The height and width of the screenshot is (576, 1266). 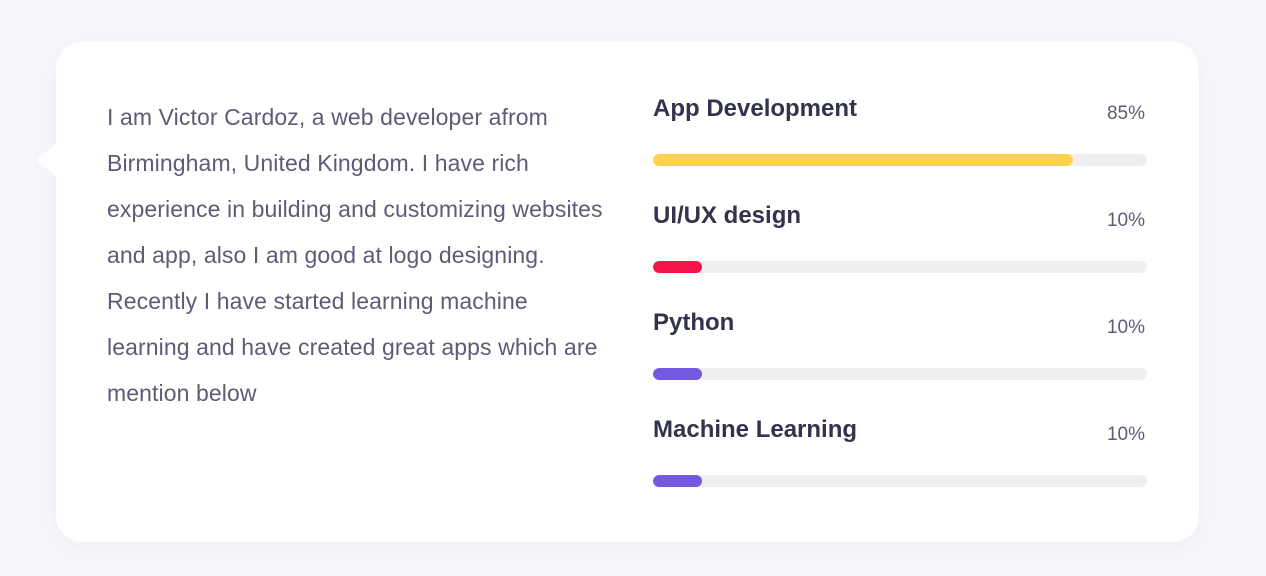 I want to click on skill-item-ui-ux-design: UI/UX design 10%, so click(x=900, y=249).